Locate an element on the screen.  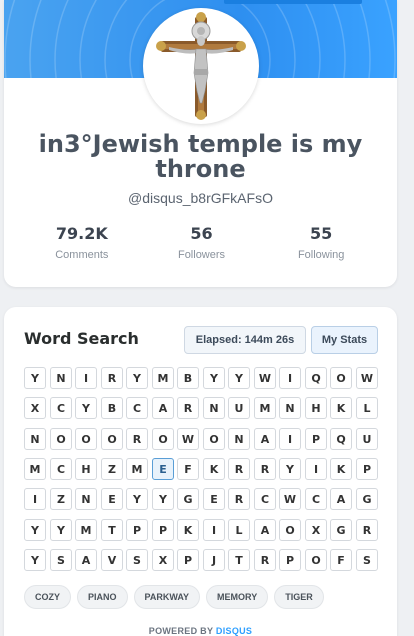
grid-cell: J is located at coordinates (214, 560).